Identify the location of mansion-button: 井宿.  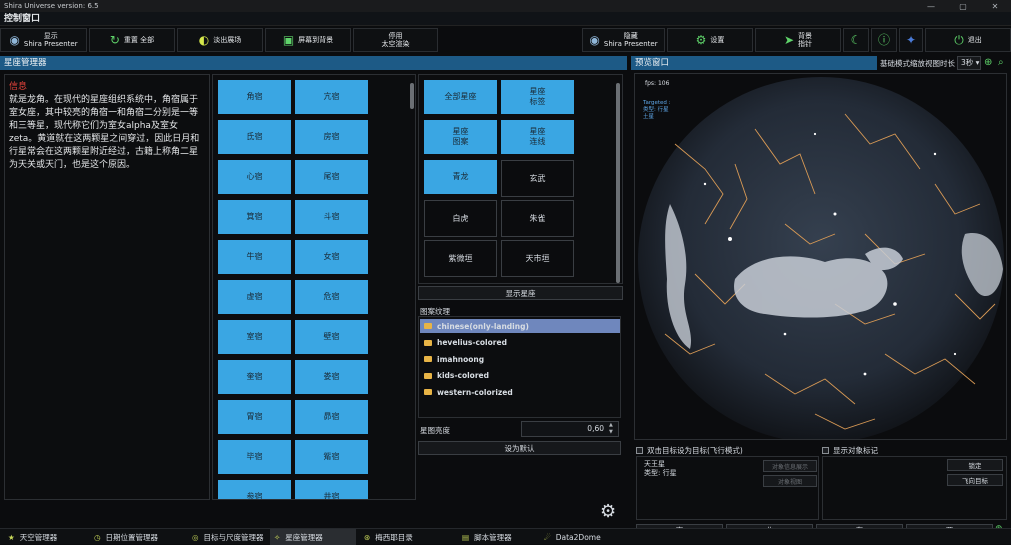
(331, 489).